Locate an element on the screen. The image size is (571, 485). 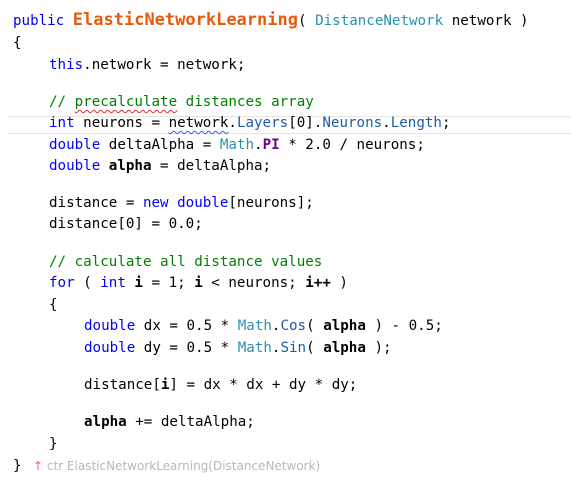
method-sin: Sin is located at coordinates (293, 348).